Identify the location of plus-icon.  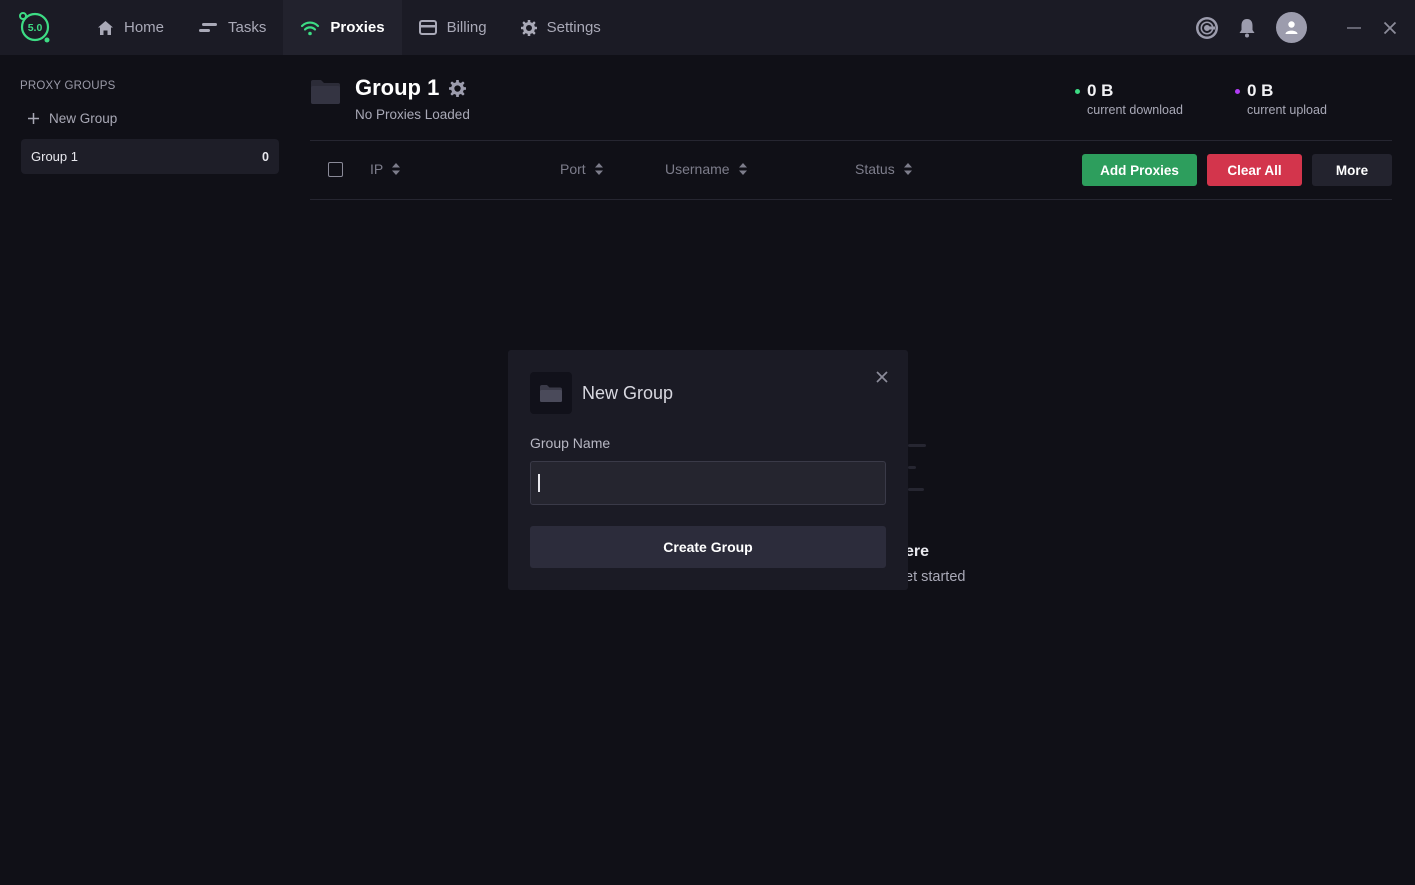
(33, 118).